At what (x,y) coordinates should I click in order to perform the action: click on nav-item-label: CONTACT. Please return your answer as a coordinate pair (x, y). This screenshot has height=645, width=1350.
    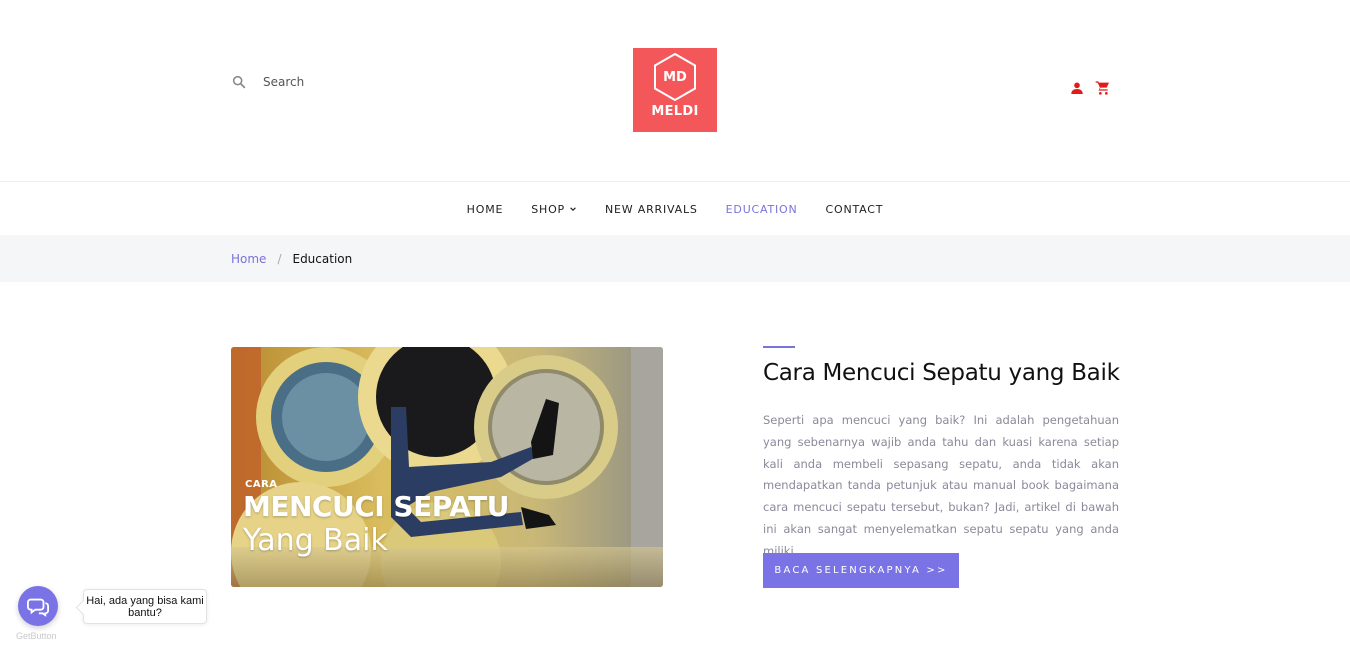
    Looking at the image, I should click on (854, 209).